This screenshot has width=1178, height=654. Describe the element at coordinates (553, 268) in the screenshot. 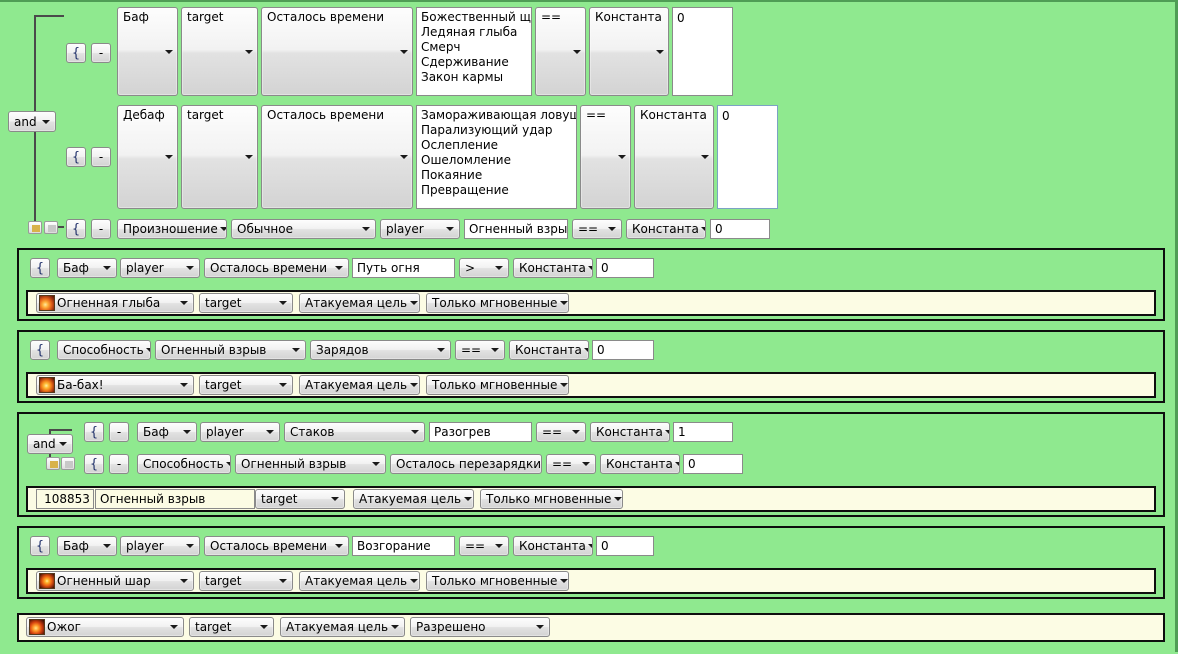

I see `b1-condition-source-select: Константа` at that location.